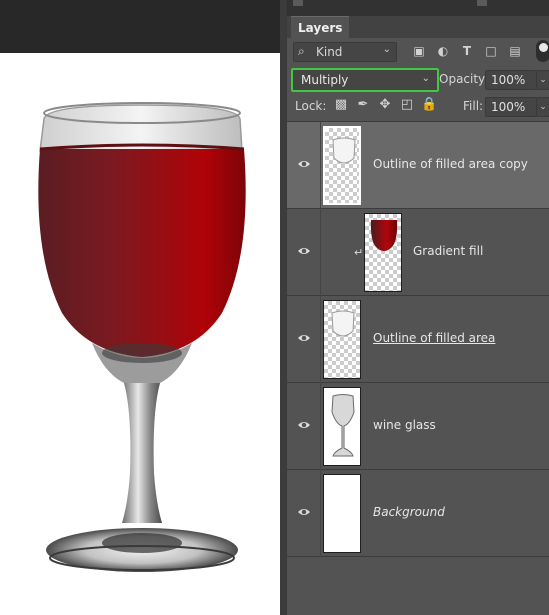  I want to click on clipping-mask-arrow-icon: ↵, so click(359, 252).